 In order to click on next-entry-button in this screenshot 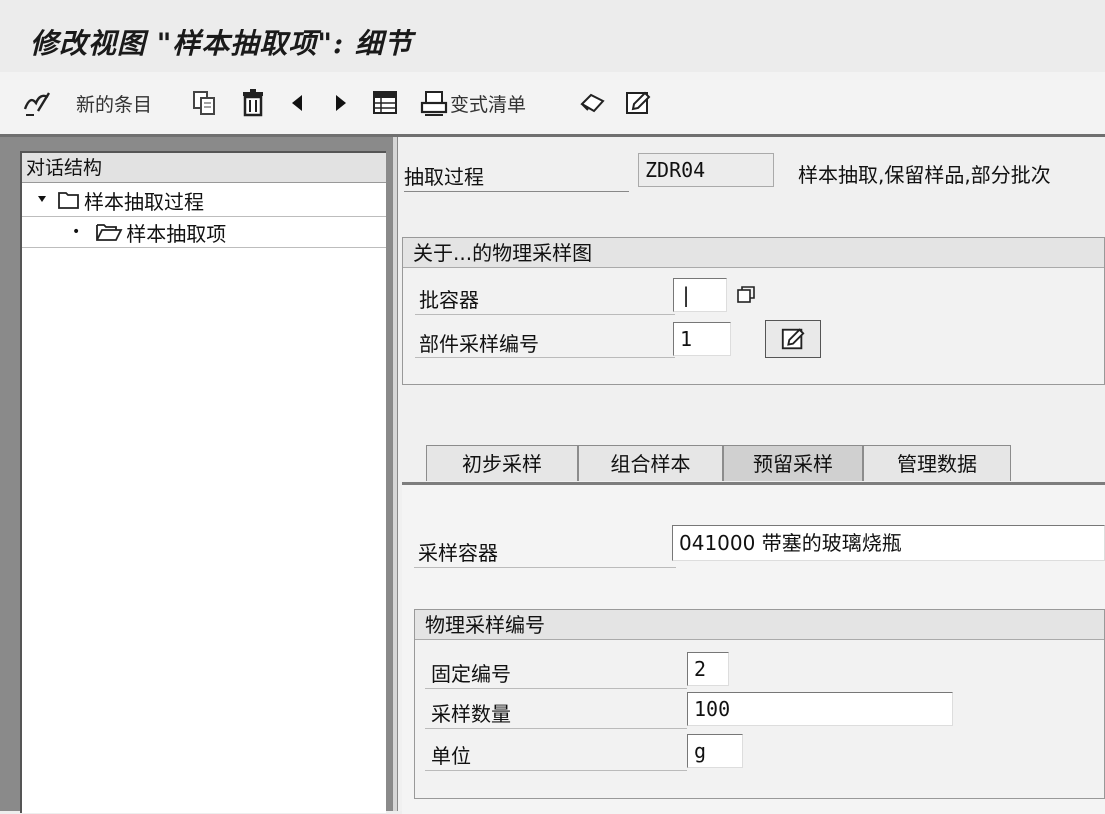, I will do `click(341, 103)`.